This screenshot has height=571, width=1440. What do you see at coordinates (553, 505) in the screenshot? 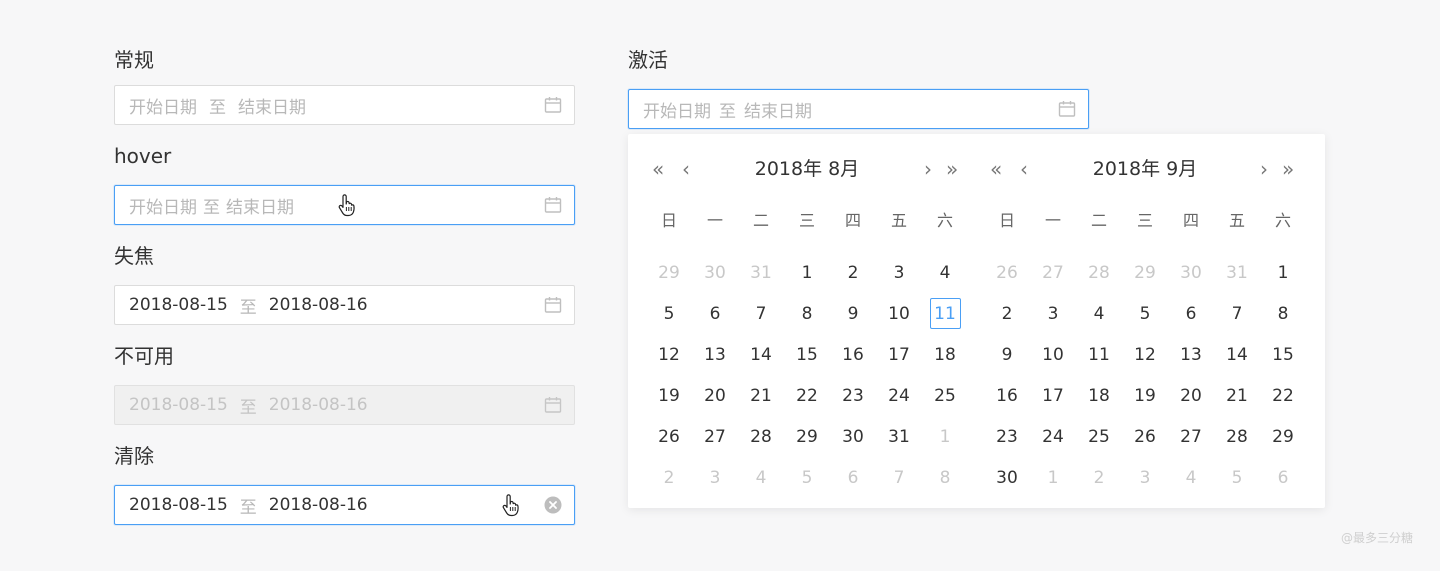
I see `clear-icon` at bounding box center [553, 505].